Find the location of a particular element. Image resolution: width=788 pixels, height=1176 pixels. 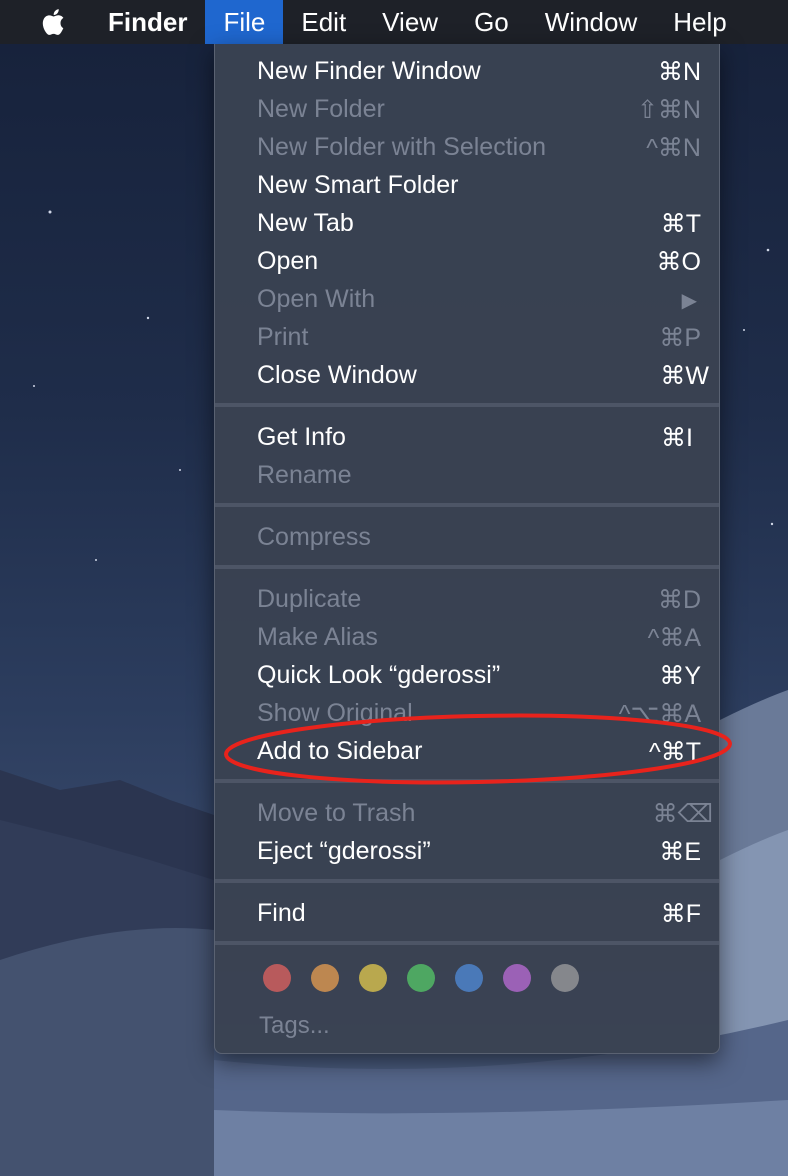

red-circle-annotation is located at coordinates (478, 749).